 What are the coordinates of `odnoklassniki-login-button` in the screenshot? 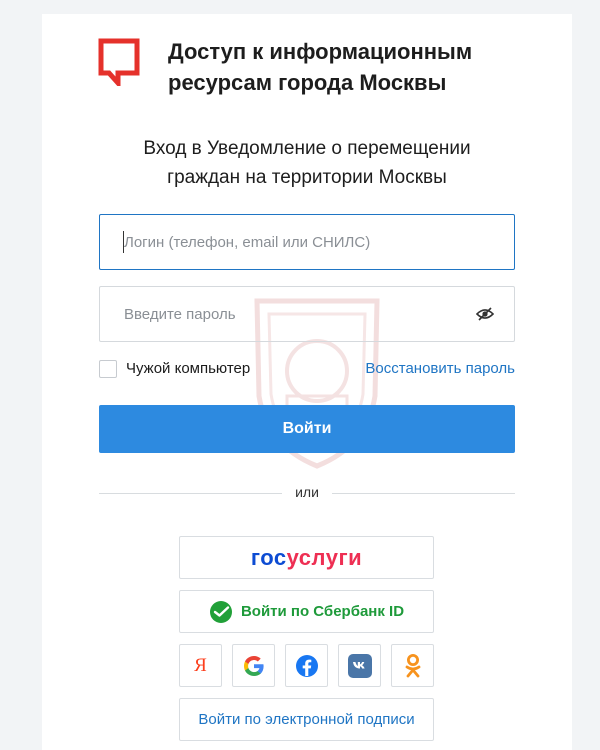 It's located at (412, 665).